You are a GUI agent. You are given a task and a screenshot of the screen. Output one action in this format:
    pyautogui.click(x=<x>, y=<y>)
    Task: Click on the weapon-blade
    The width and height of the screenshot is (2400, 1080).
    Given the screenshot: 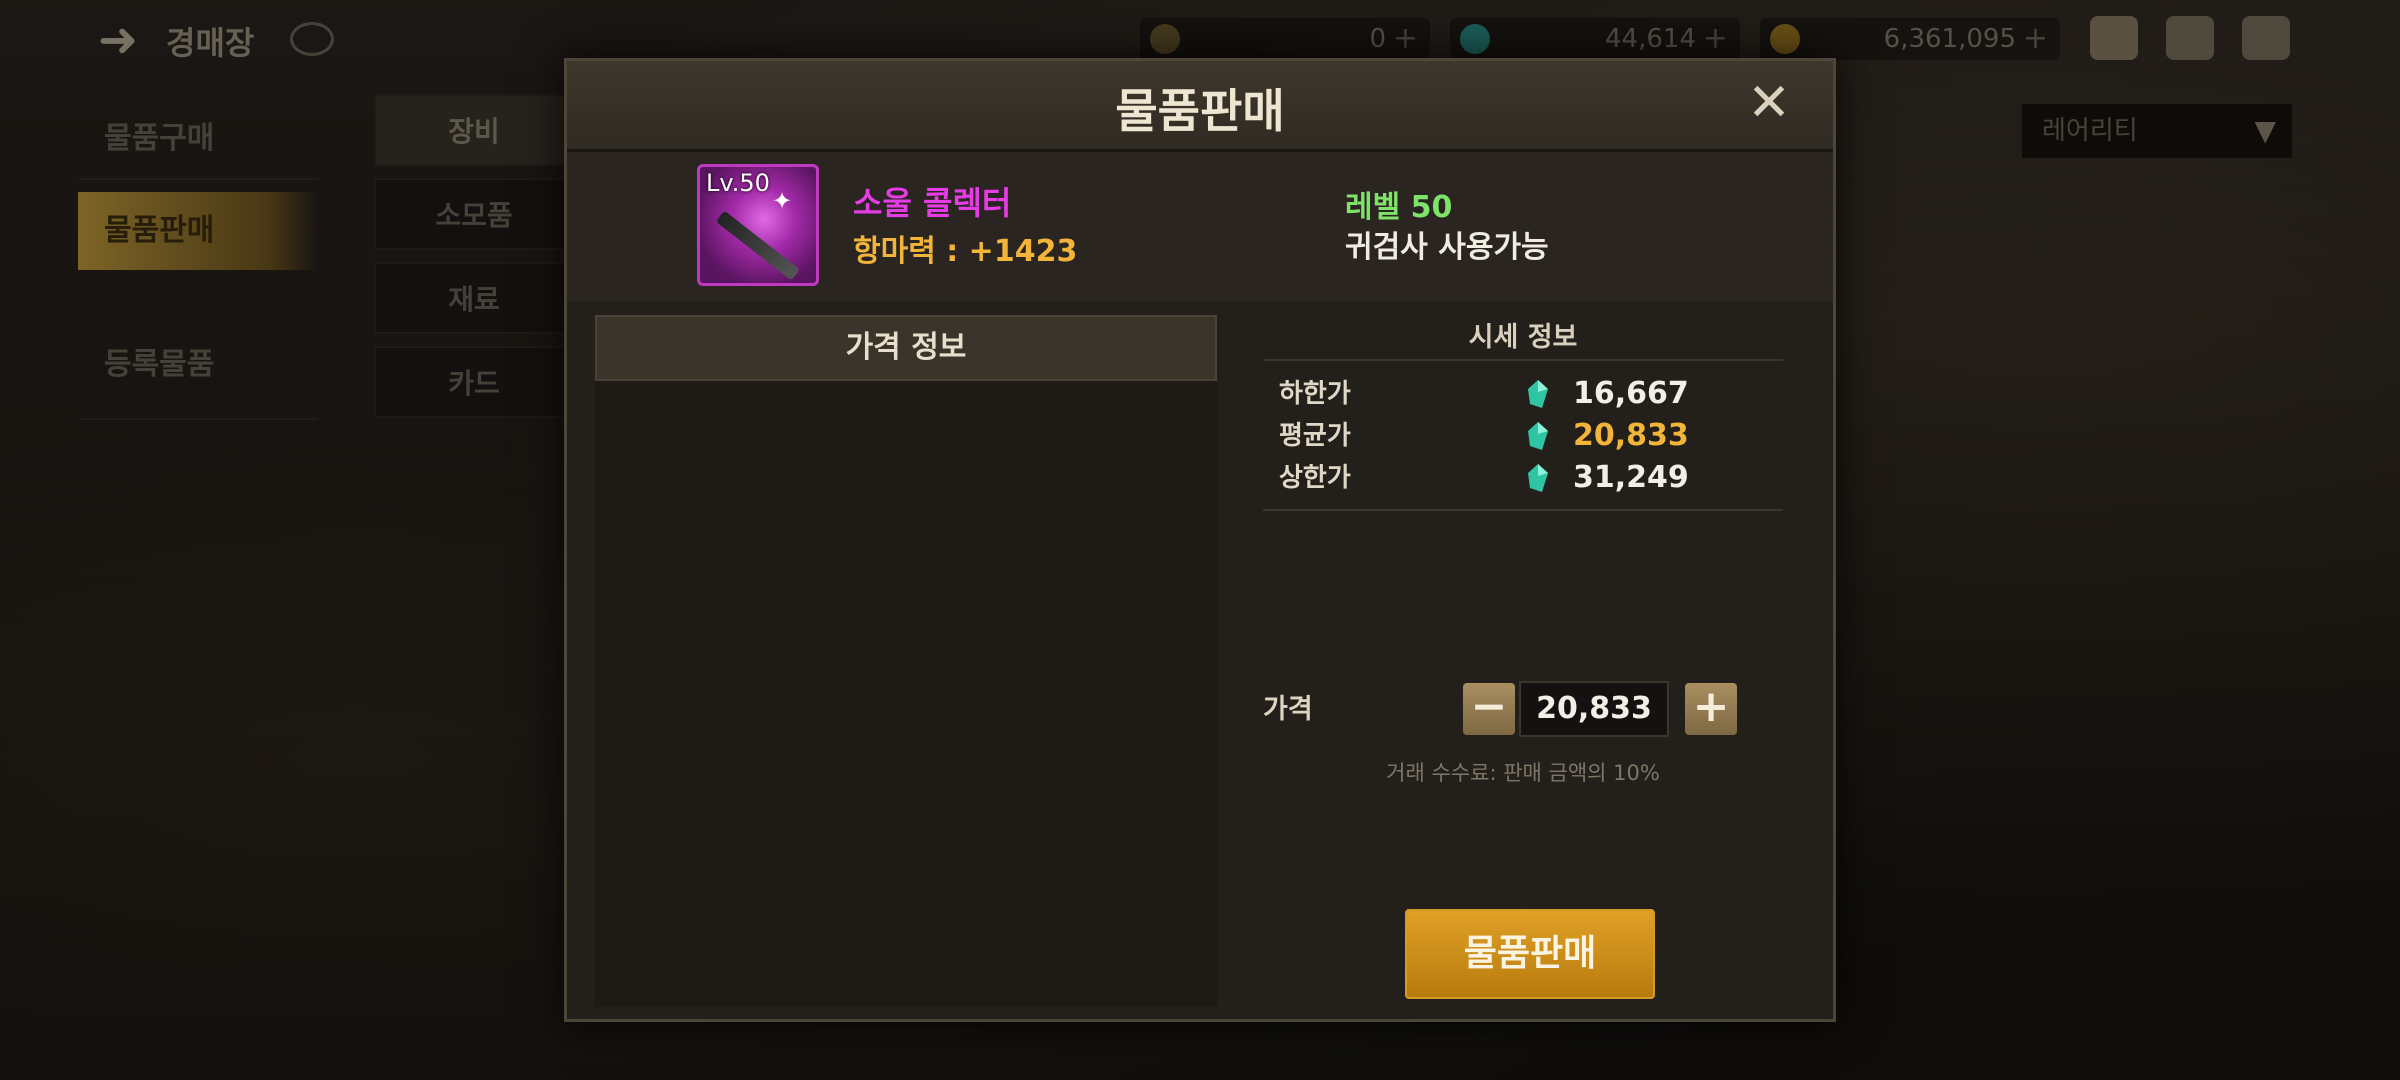 What is the action you would take?
    pyautogui.click(x=757, y=245)
    